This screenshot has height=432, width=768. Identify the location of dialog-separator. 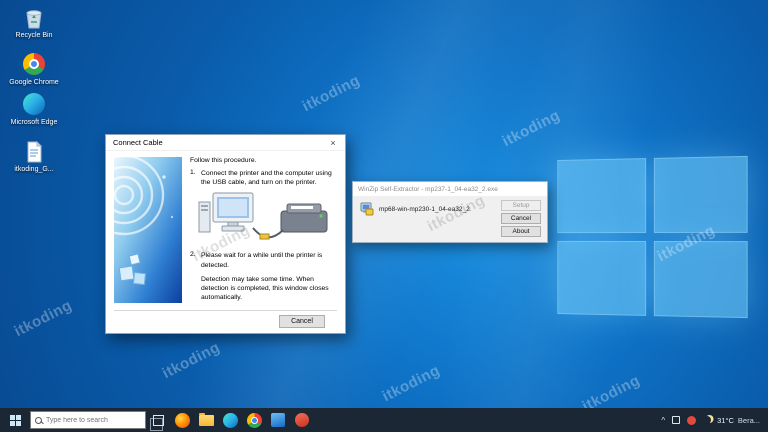
(225, 310).